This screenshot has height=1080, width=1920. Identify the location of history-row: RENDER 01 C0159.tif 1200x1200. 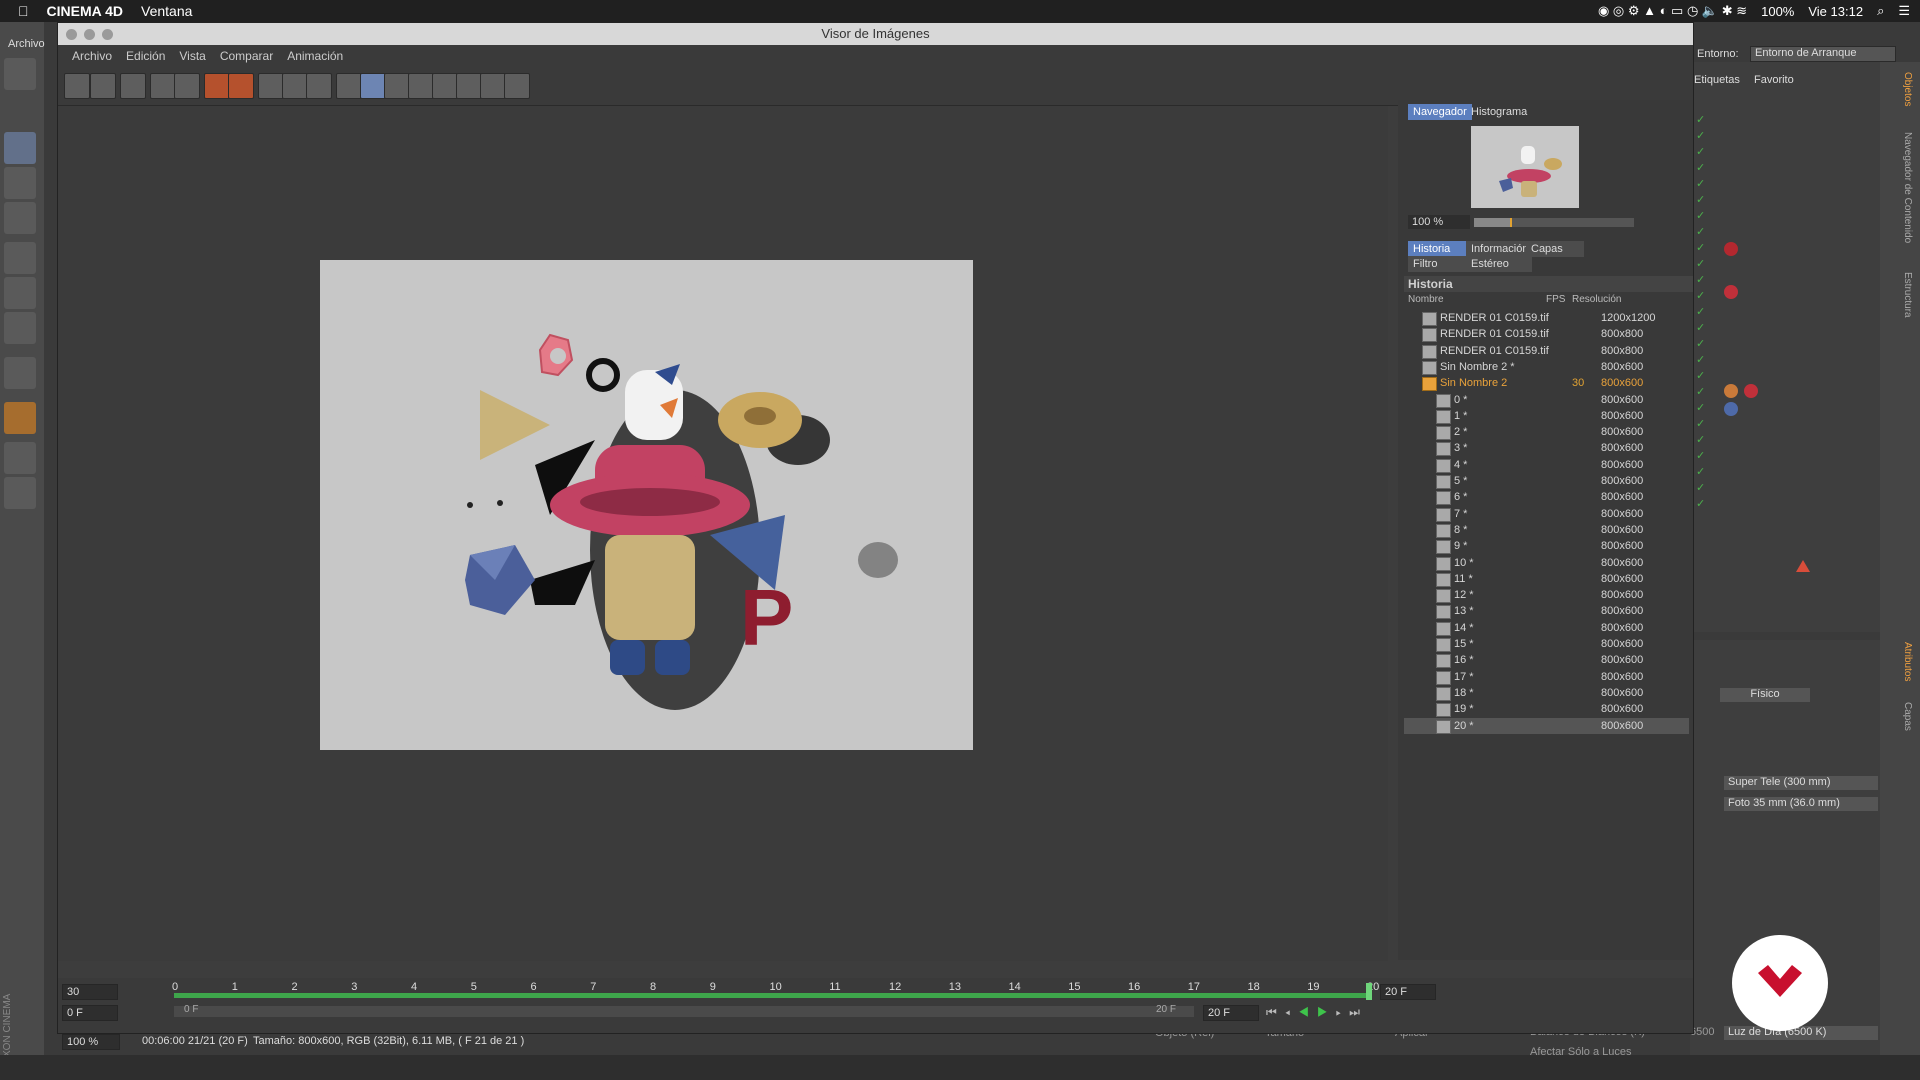
(1546, 318).